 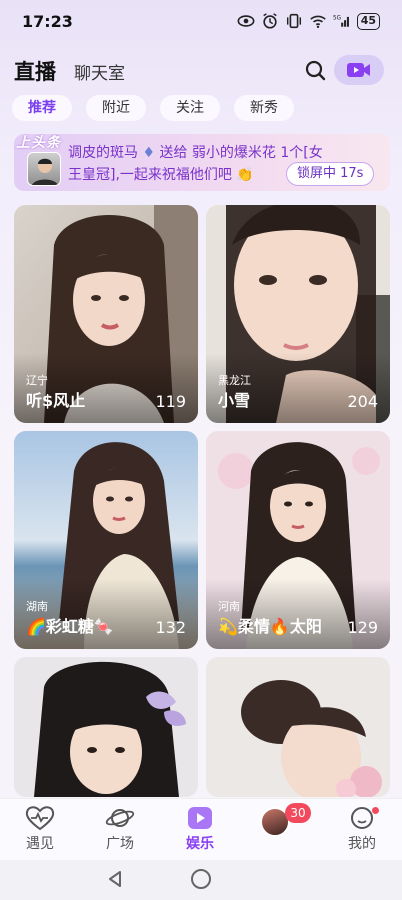 I want to click on back-icon, so click(x=115, y=879).